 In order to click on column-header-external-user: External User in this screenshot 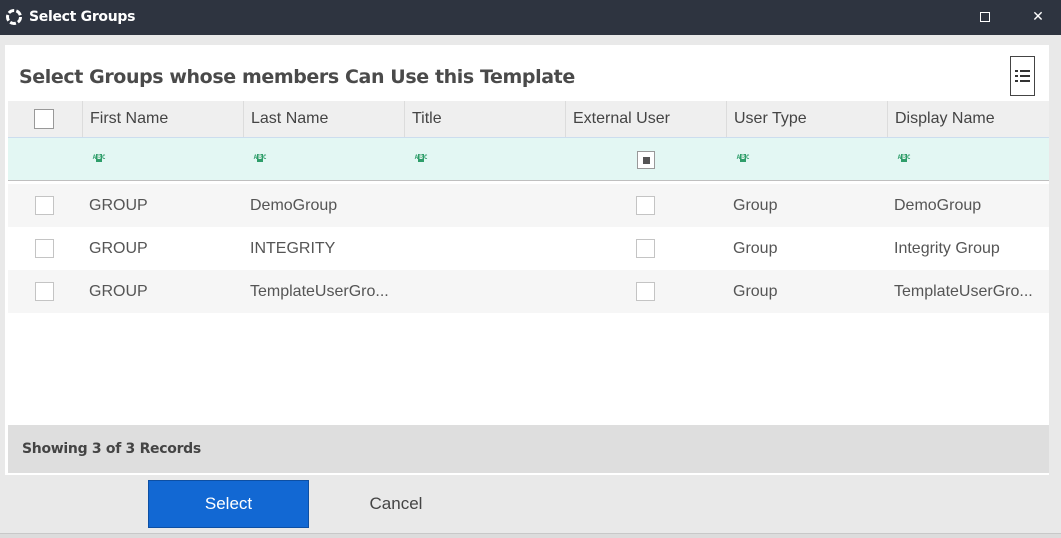, I will do `click(645, 119)`.